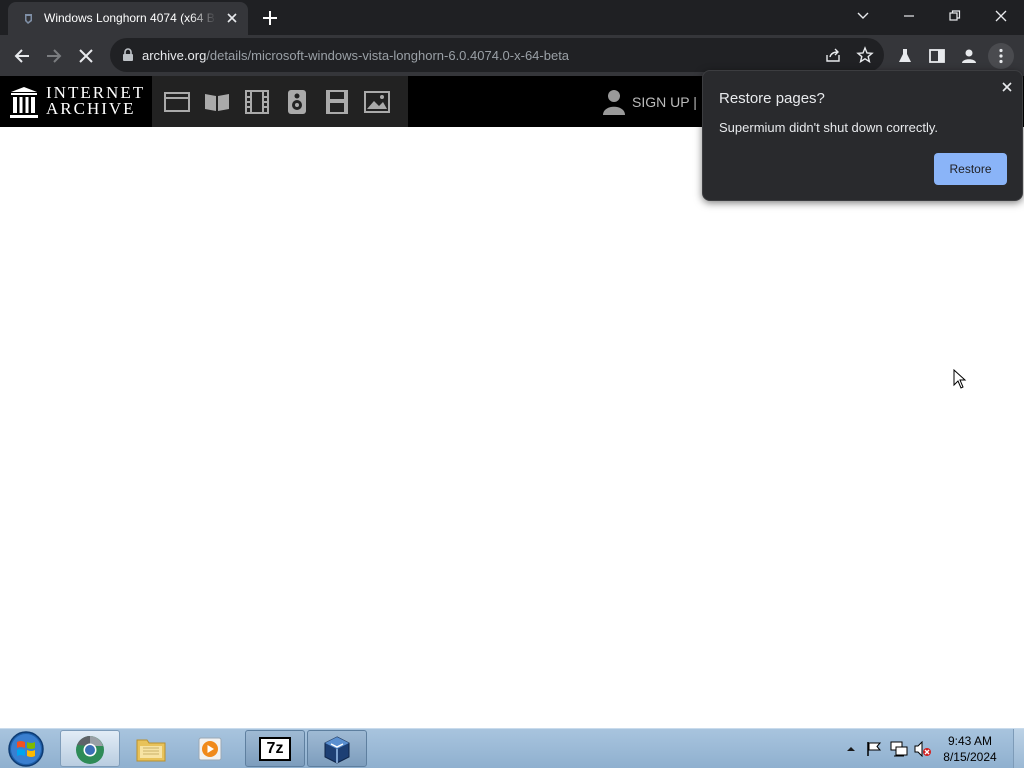 Image resolution: width=1024 pixels, height=768 pixels. Describe the element at coordinates (337, 102) in the screenshot. I see `software-icon` at that location.